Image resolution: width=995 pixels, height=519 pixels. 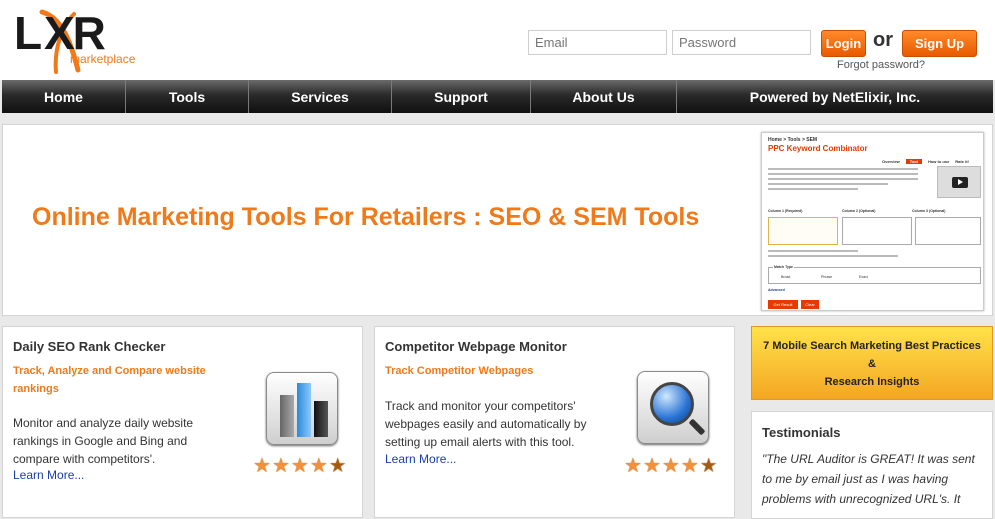 What do you see at coordinates (827, 277) in the screenshot?
I see `preview-opt-phrase: Phrase` at bounding box center [827, 277].